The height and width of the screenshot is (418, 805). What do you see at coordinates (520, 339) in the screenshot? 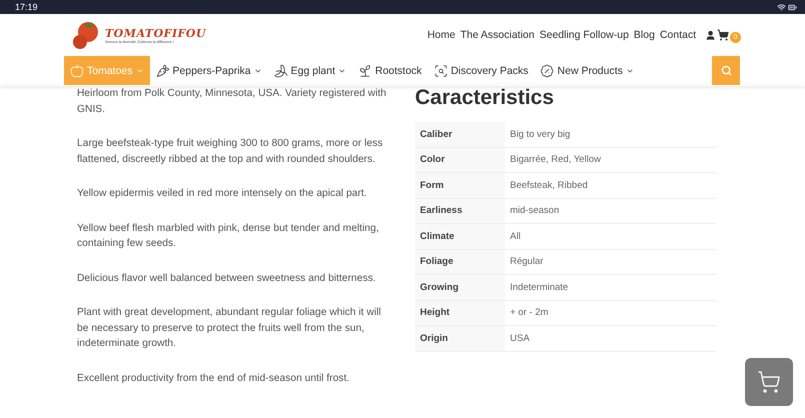
I see `table-cell-text: USA` at bounding box center [520, 339].